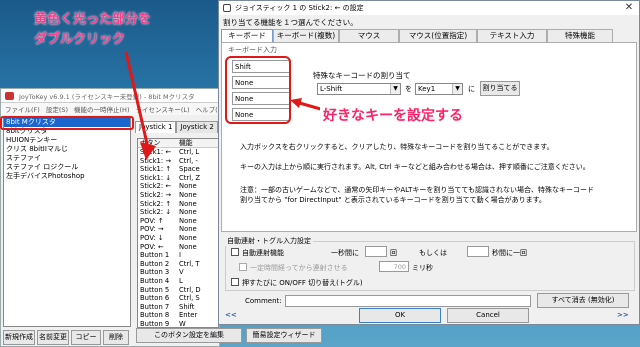  I want to click on config-item: ステファイ, so click(67, 158).